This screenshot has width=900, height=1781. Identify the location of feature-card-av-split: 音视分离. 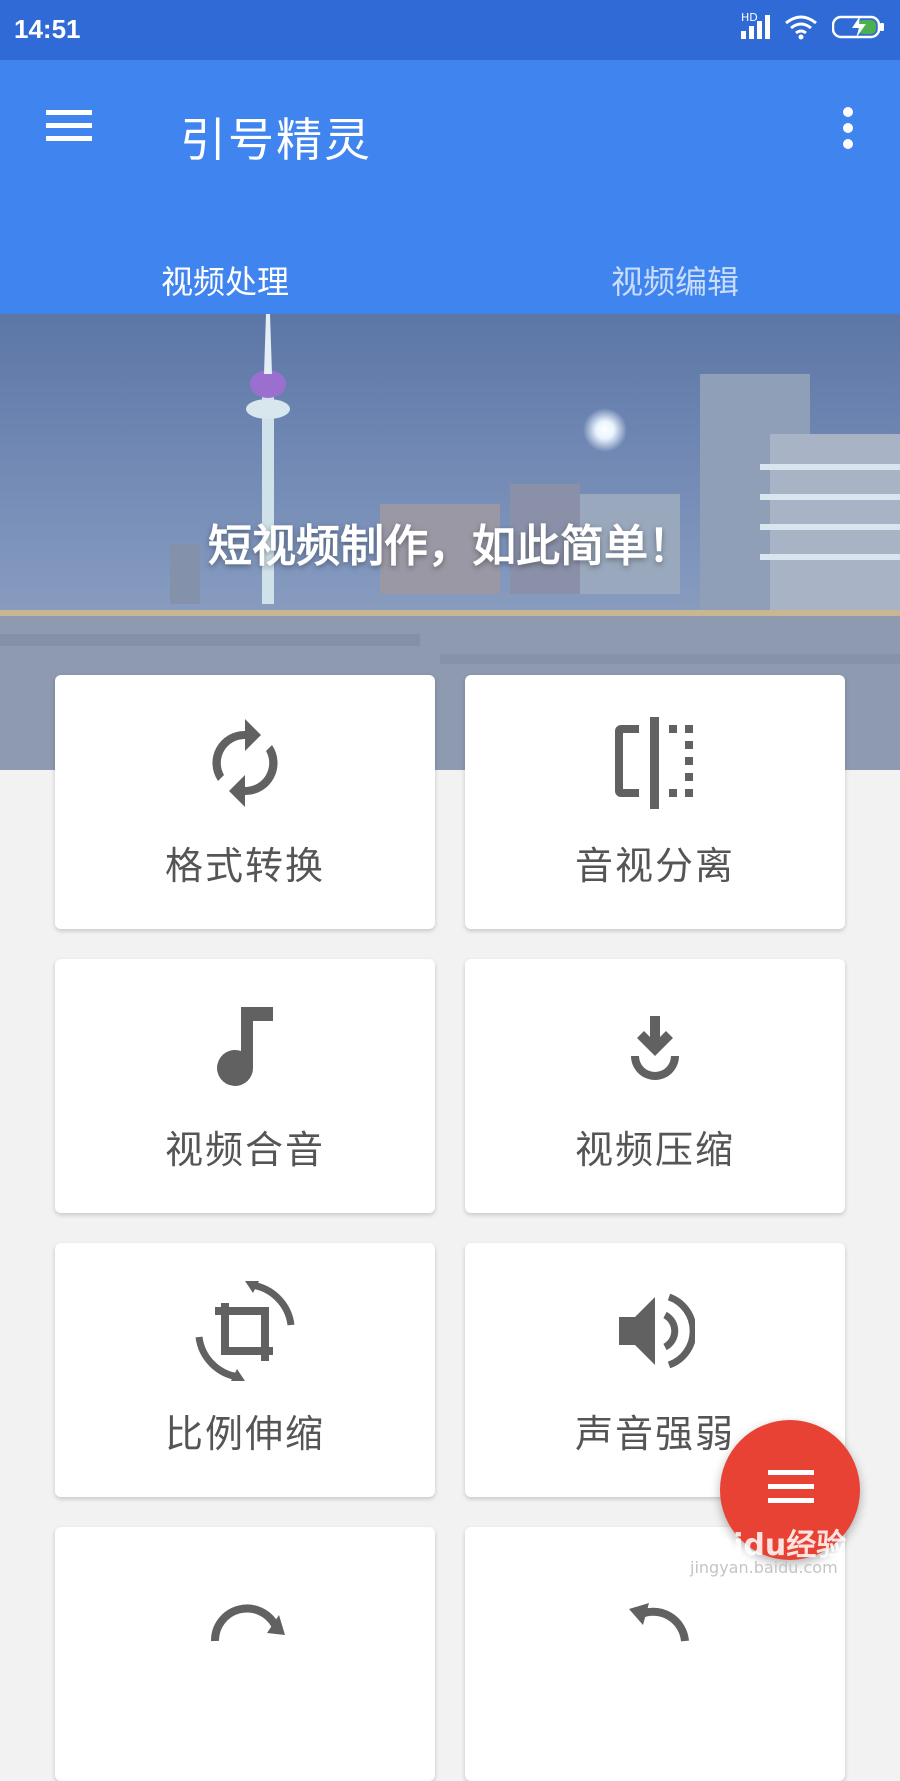
(655, 802).